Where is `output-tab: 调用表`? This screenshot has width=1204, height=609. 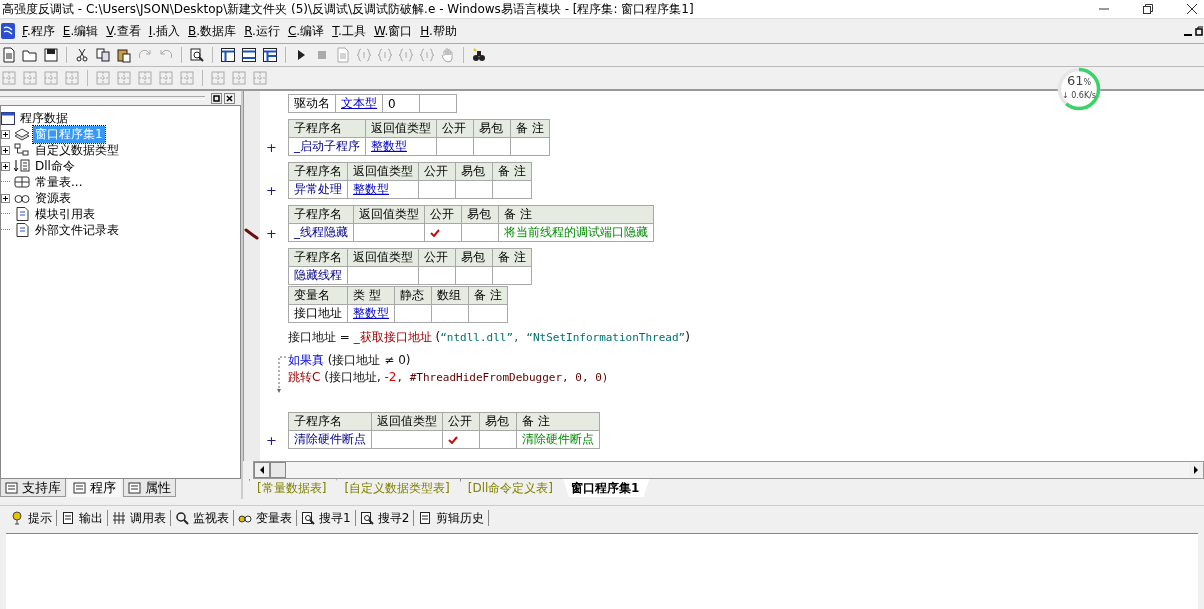
output-tab: 调用表 is located at coordinates (139, 518).